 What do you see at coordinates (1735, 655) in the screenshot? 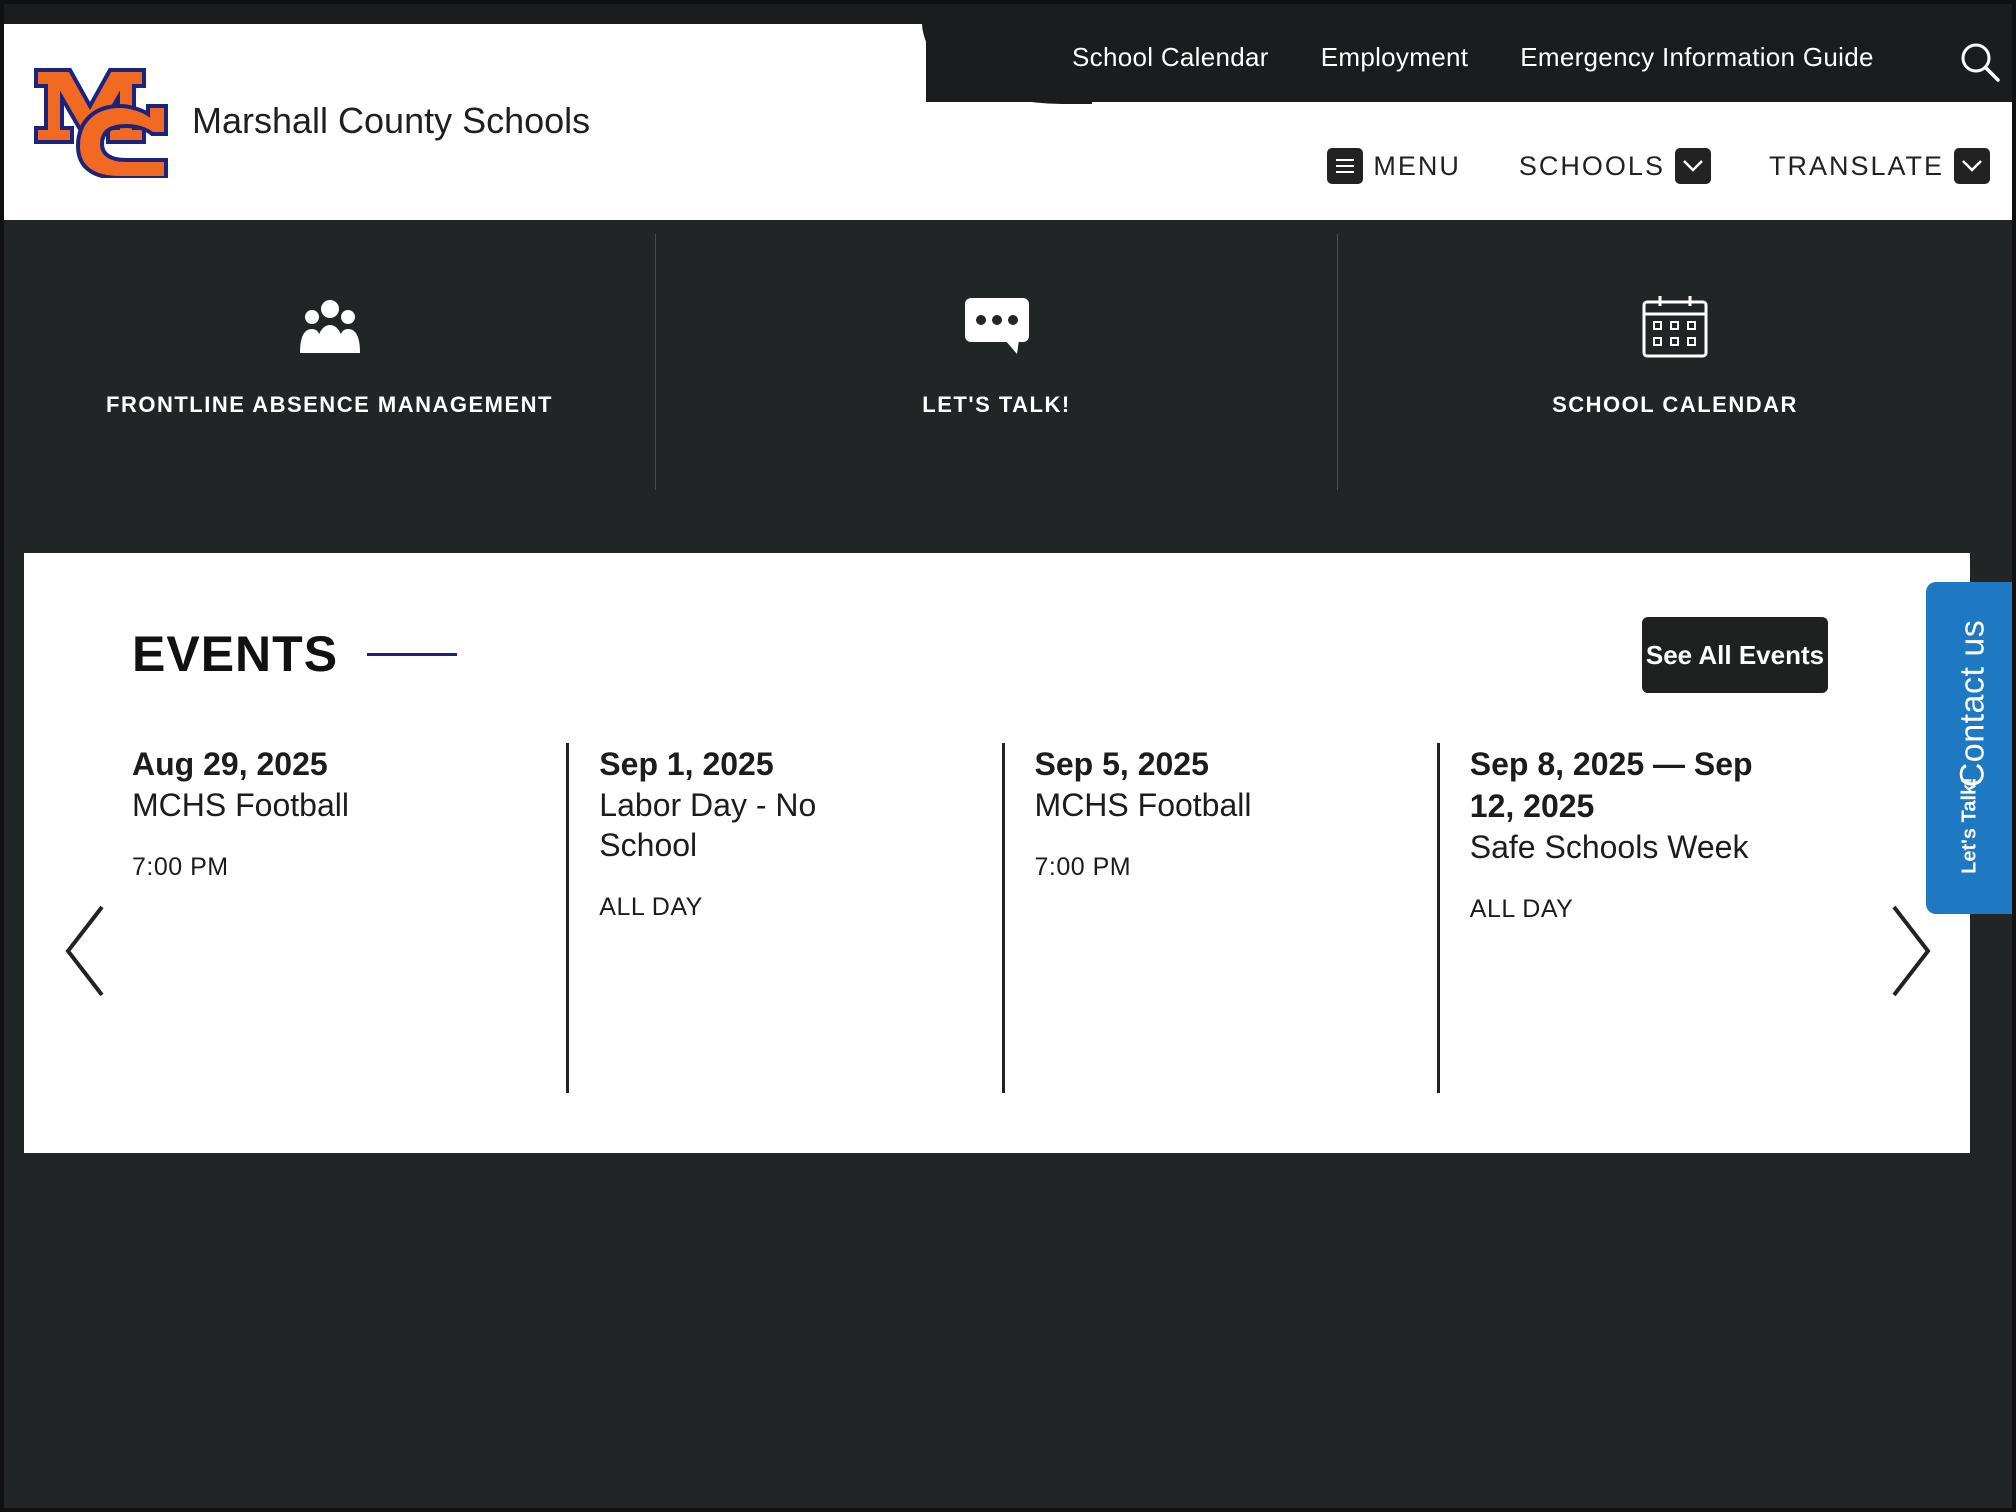
I see `see-all-events-button: See All Events` at bounding box center [1735, 655].